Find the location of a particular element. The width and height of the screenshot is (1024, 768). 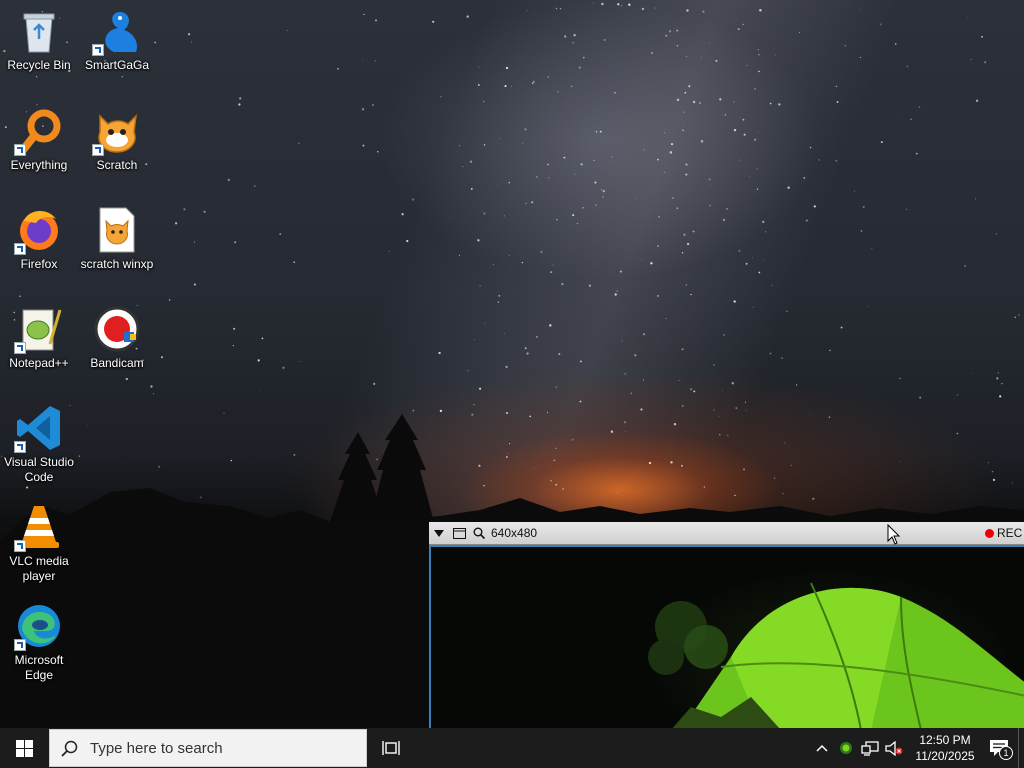

chevron-up-icon is located at coordinates (822, 748).